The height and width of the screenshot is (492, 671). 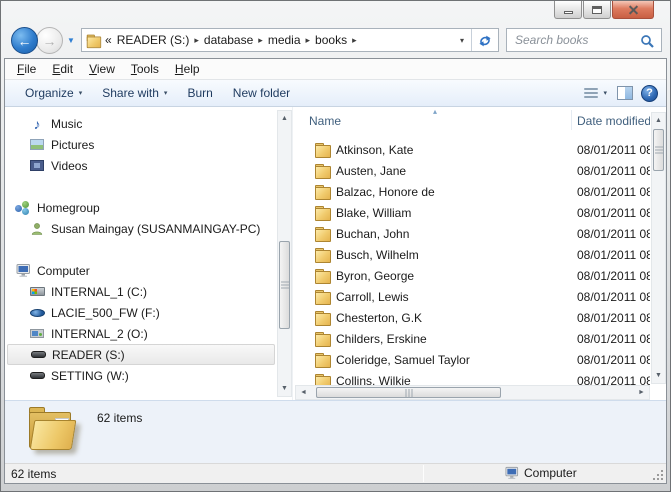 What do you see at coordinates (153, 40) in the screenshot?
I see `breadcrumb-item-reader: READER (S:)` at bounding box center [153, 40].